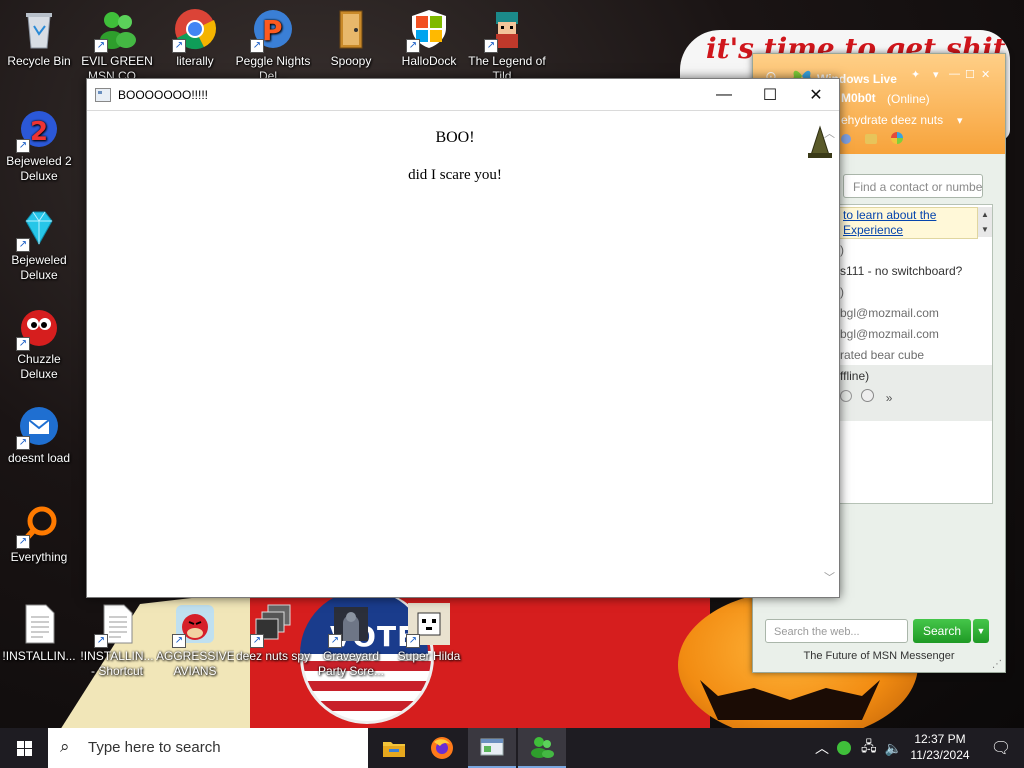 The height and width of the screenshot is (768, 1024). Describe the element at coordinates (195, 641) in the screenshot. I see `desktop-icon-aggressive-avians: ↗ AGGRESSIVE AVIANS` at that location.